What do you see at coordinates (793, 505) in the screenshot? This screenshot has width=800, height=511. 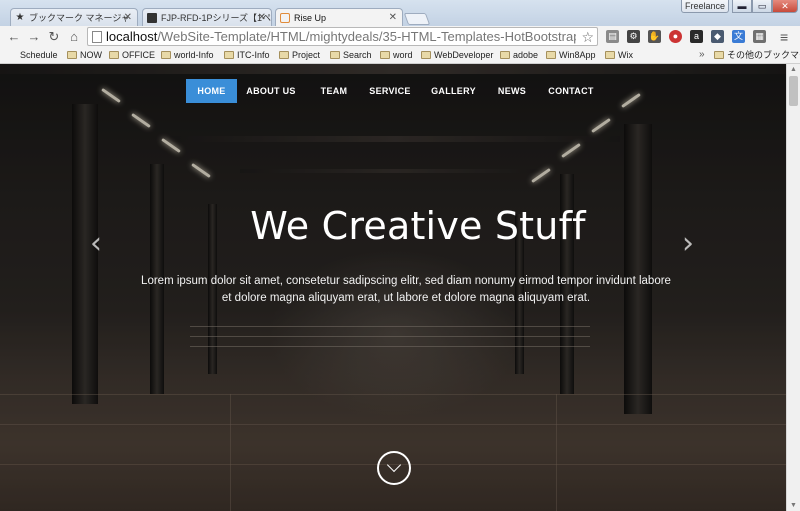 I see `scroll-down-arrow-icon: ▼` at bounding box center [793, 505].